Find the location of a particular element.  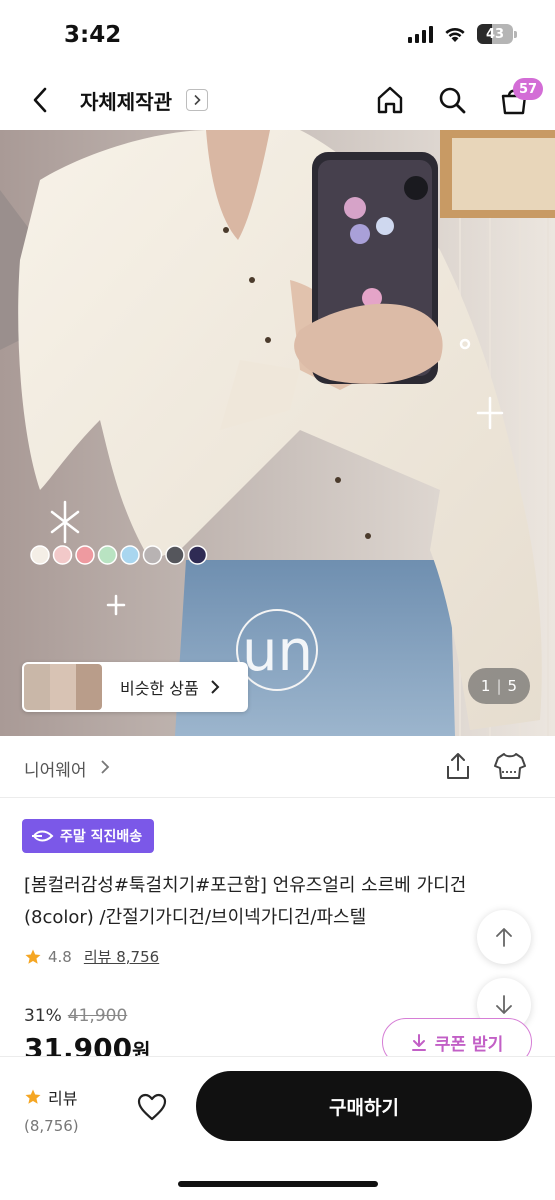

back-button is located at coordinates (40, 100).